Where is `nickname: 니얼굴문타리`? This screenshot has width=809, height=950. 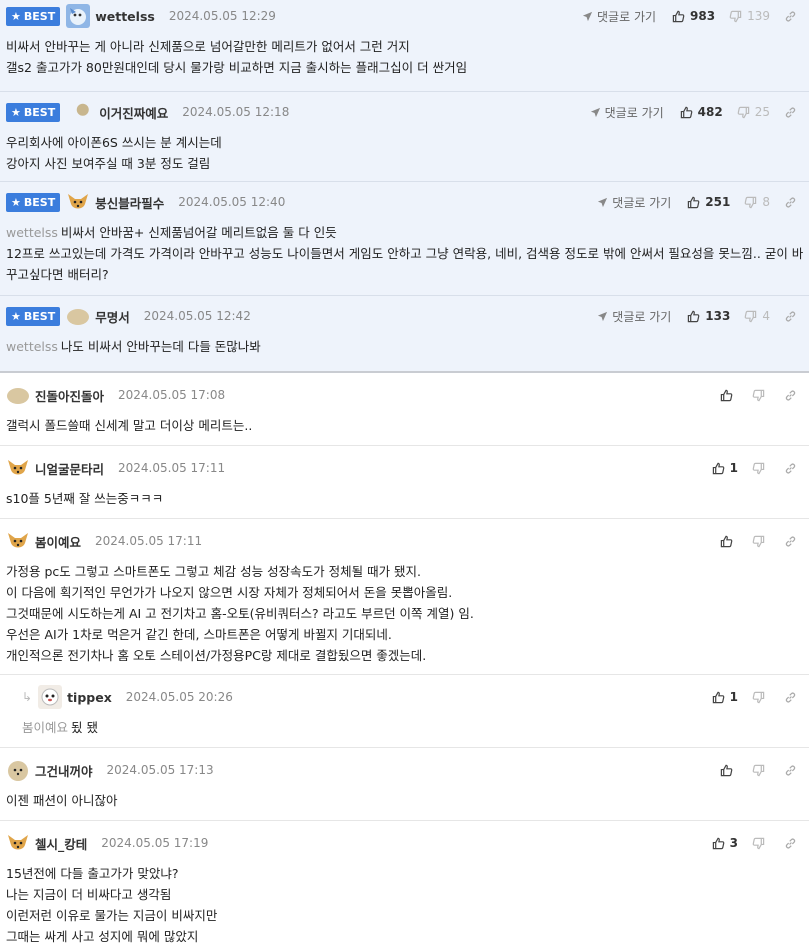
nickname: 니얼굴문타리 is located at coordinates (69, 468).